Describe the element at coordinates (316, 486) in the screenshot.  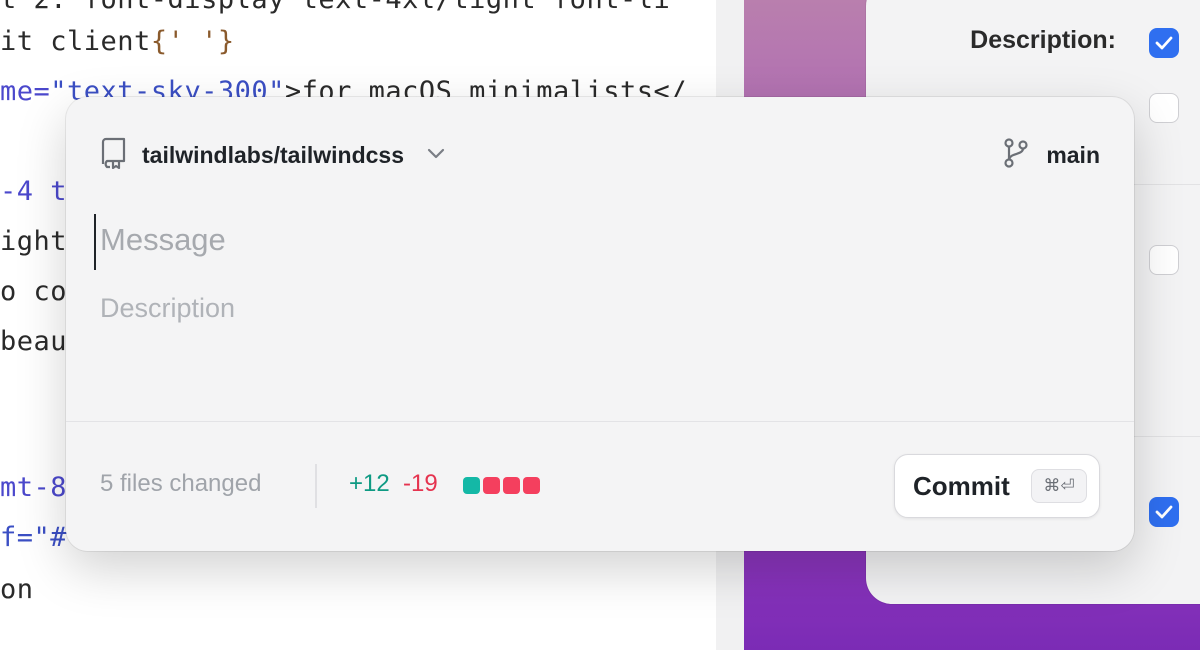
I see `footer-divider` at that location.